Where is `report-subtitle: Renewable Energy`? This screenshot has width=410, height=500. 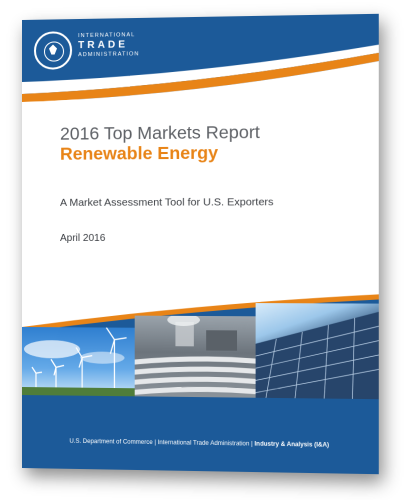
report-subtitle: Renewable Energy is located at coordinates (139, 153).